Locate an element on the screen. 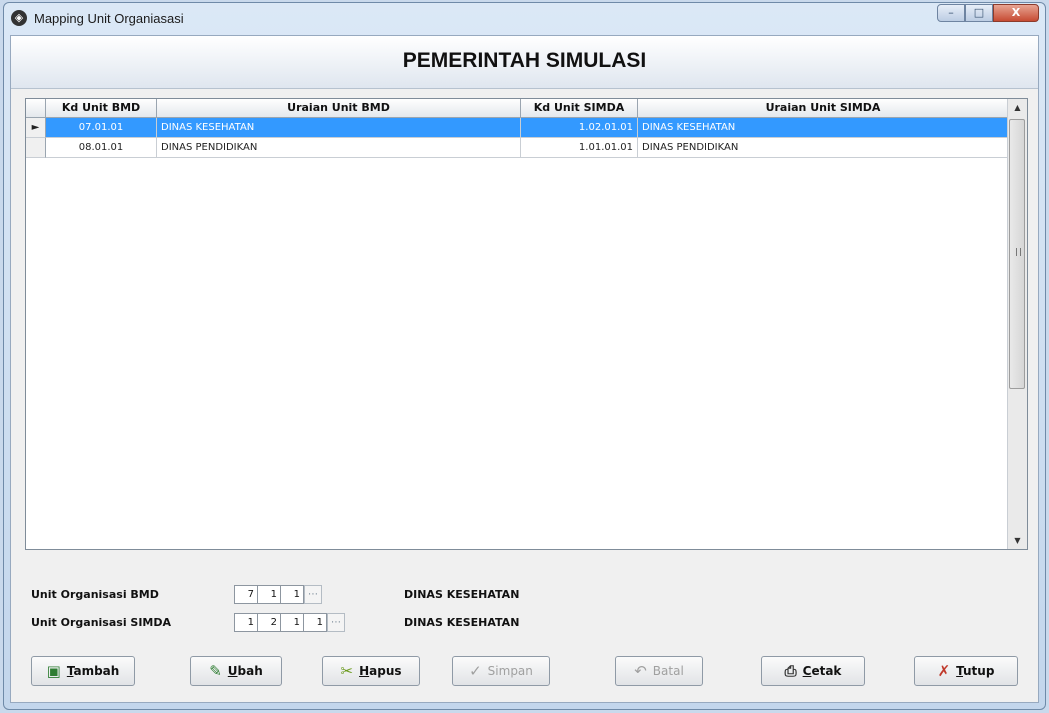 This screenshot has width=1049, height=713. page-title: PEMERINTAH SIMULASI is located at coordinates (524, 60).